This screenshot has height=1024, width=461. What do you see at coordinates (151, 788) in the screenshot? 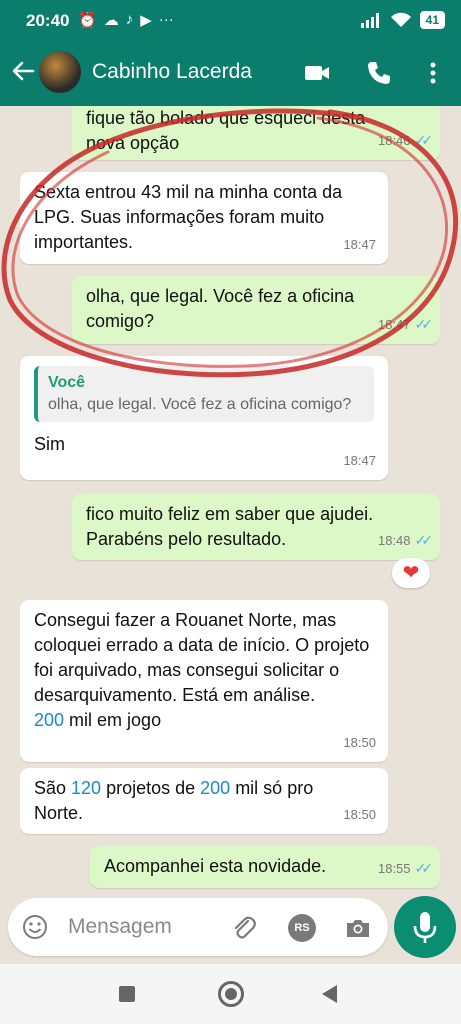
I see `message-text-part: projetos de` at bounding box center [151, 788].